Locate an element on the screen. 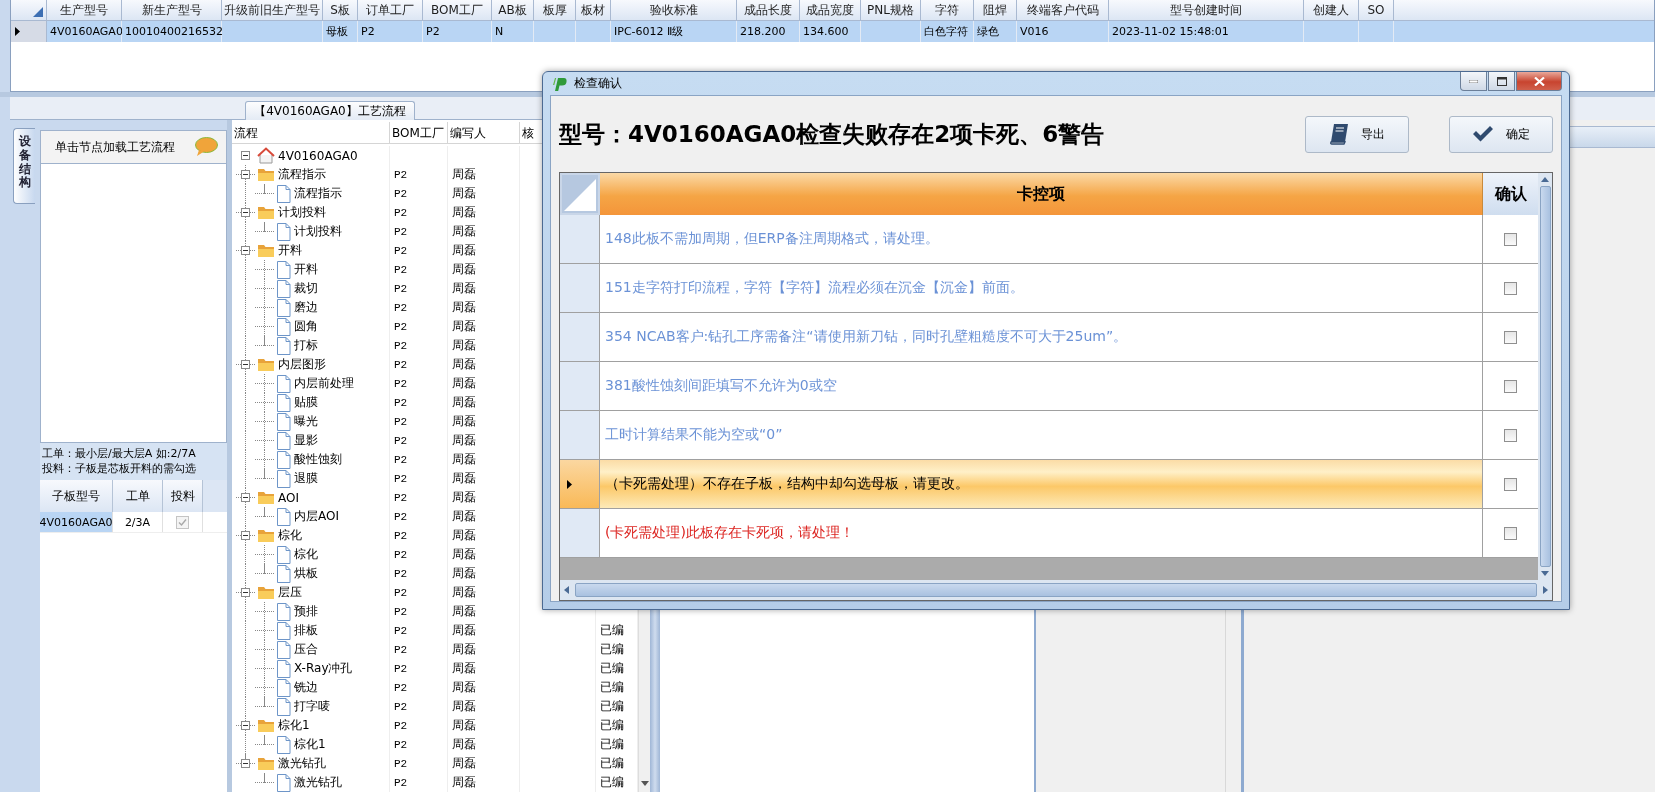 The width and height of the screenshot is (1655, 792). tree-item: 打字唛 is located at coordinates (312, 706).